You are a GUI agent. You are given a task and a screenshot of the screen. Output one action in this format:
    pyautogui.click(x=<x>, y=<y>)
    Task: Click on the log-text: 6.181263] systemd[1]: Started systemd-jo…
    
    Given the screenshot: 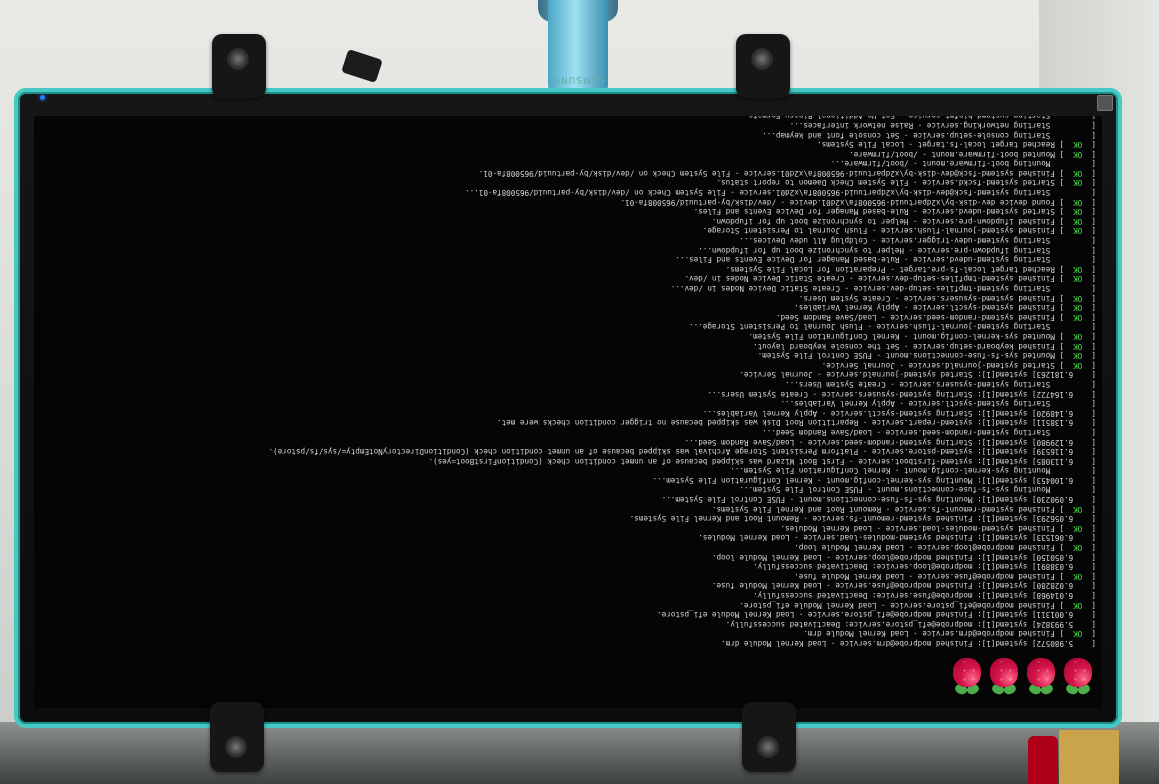 What is the action you would take?
    pyautogui.click(x=915, y=375)
    